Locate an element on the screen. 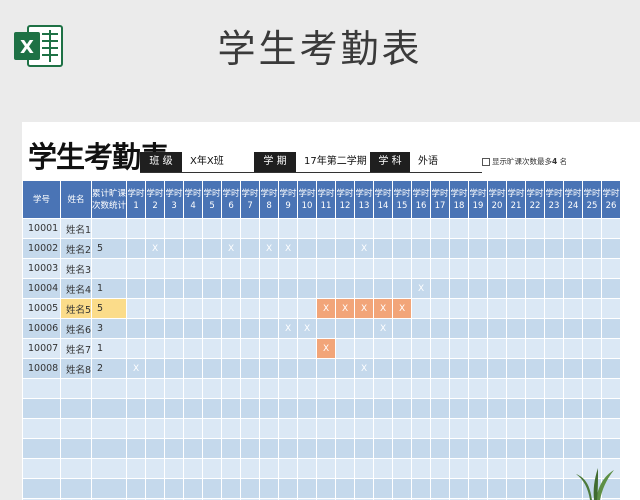 Image resolution: width=640 pixels, height=500 pixels. col-header-period-25: 学时 25 is located at coordinates (592, 199).